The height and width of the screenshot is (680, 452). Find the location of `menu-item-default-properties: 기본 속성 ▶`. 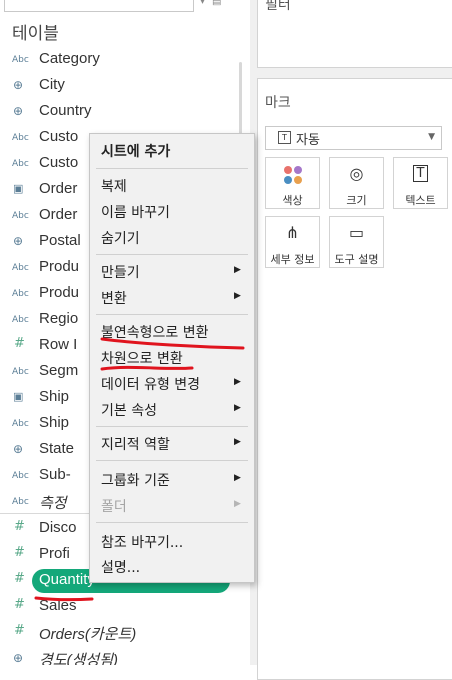

menu-item-default-properties: 기본 속성 ▶ is located at coordinates (172, 410).